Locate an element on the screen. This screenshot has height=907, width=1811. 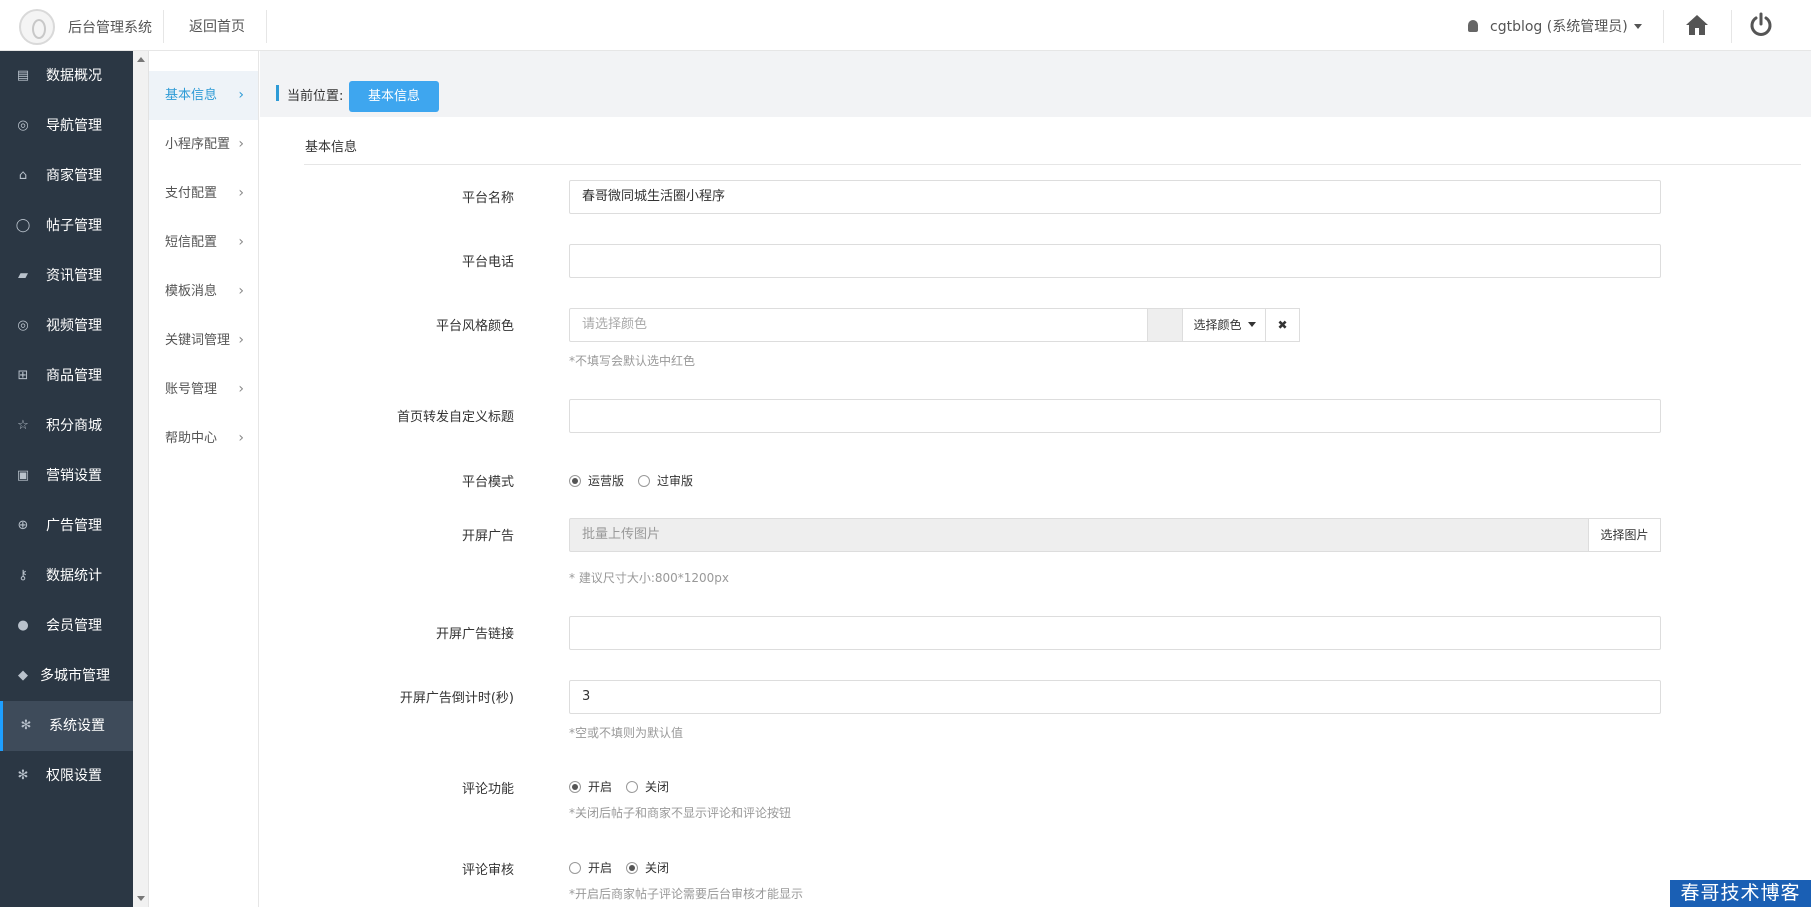
comment-feature-radio-off: 关闭 is located at coordinates (647, 786).